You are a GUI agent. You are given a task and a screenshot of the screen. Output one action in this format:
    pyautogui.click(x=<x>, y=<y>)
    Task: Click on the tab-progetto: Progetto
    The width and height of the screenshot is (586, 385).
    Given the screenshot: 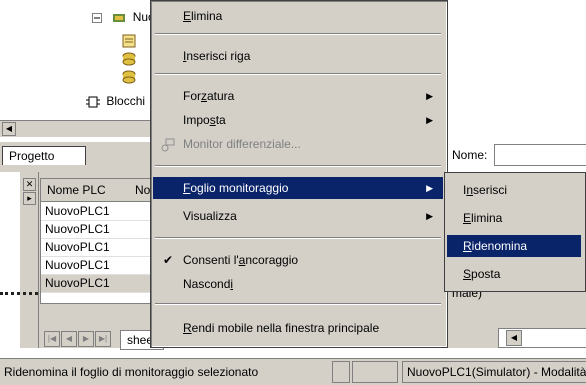 What is the action you would take?
    pyautogui.click(x=44, y=155)
    